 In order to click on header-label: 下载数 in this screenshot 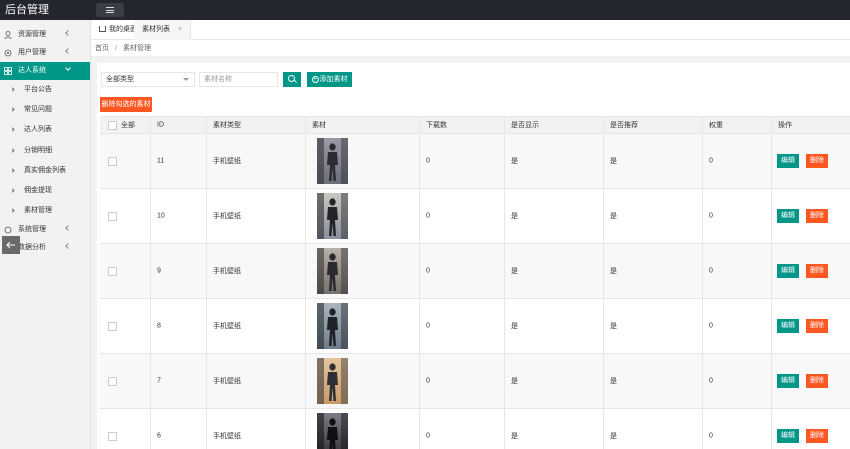, I will do `click(436, 125)`.